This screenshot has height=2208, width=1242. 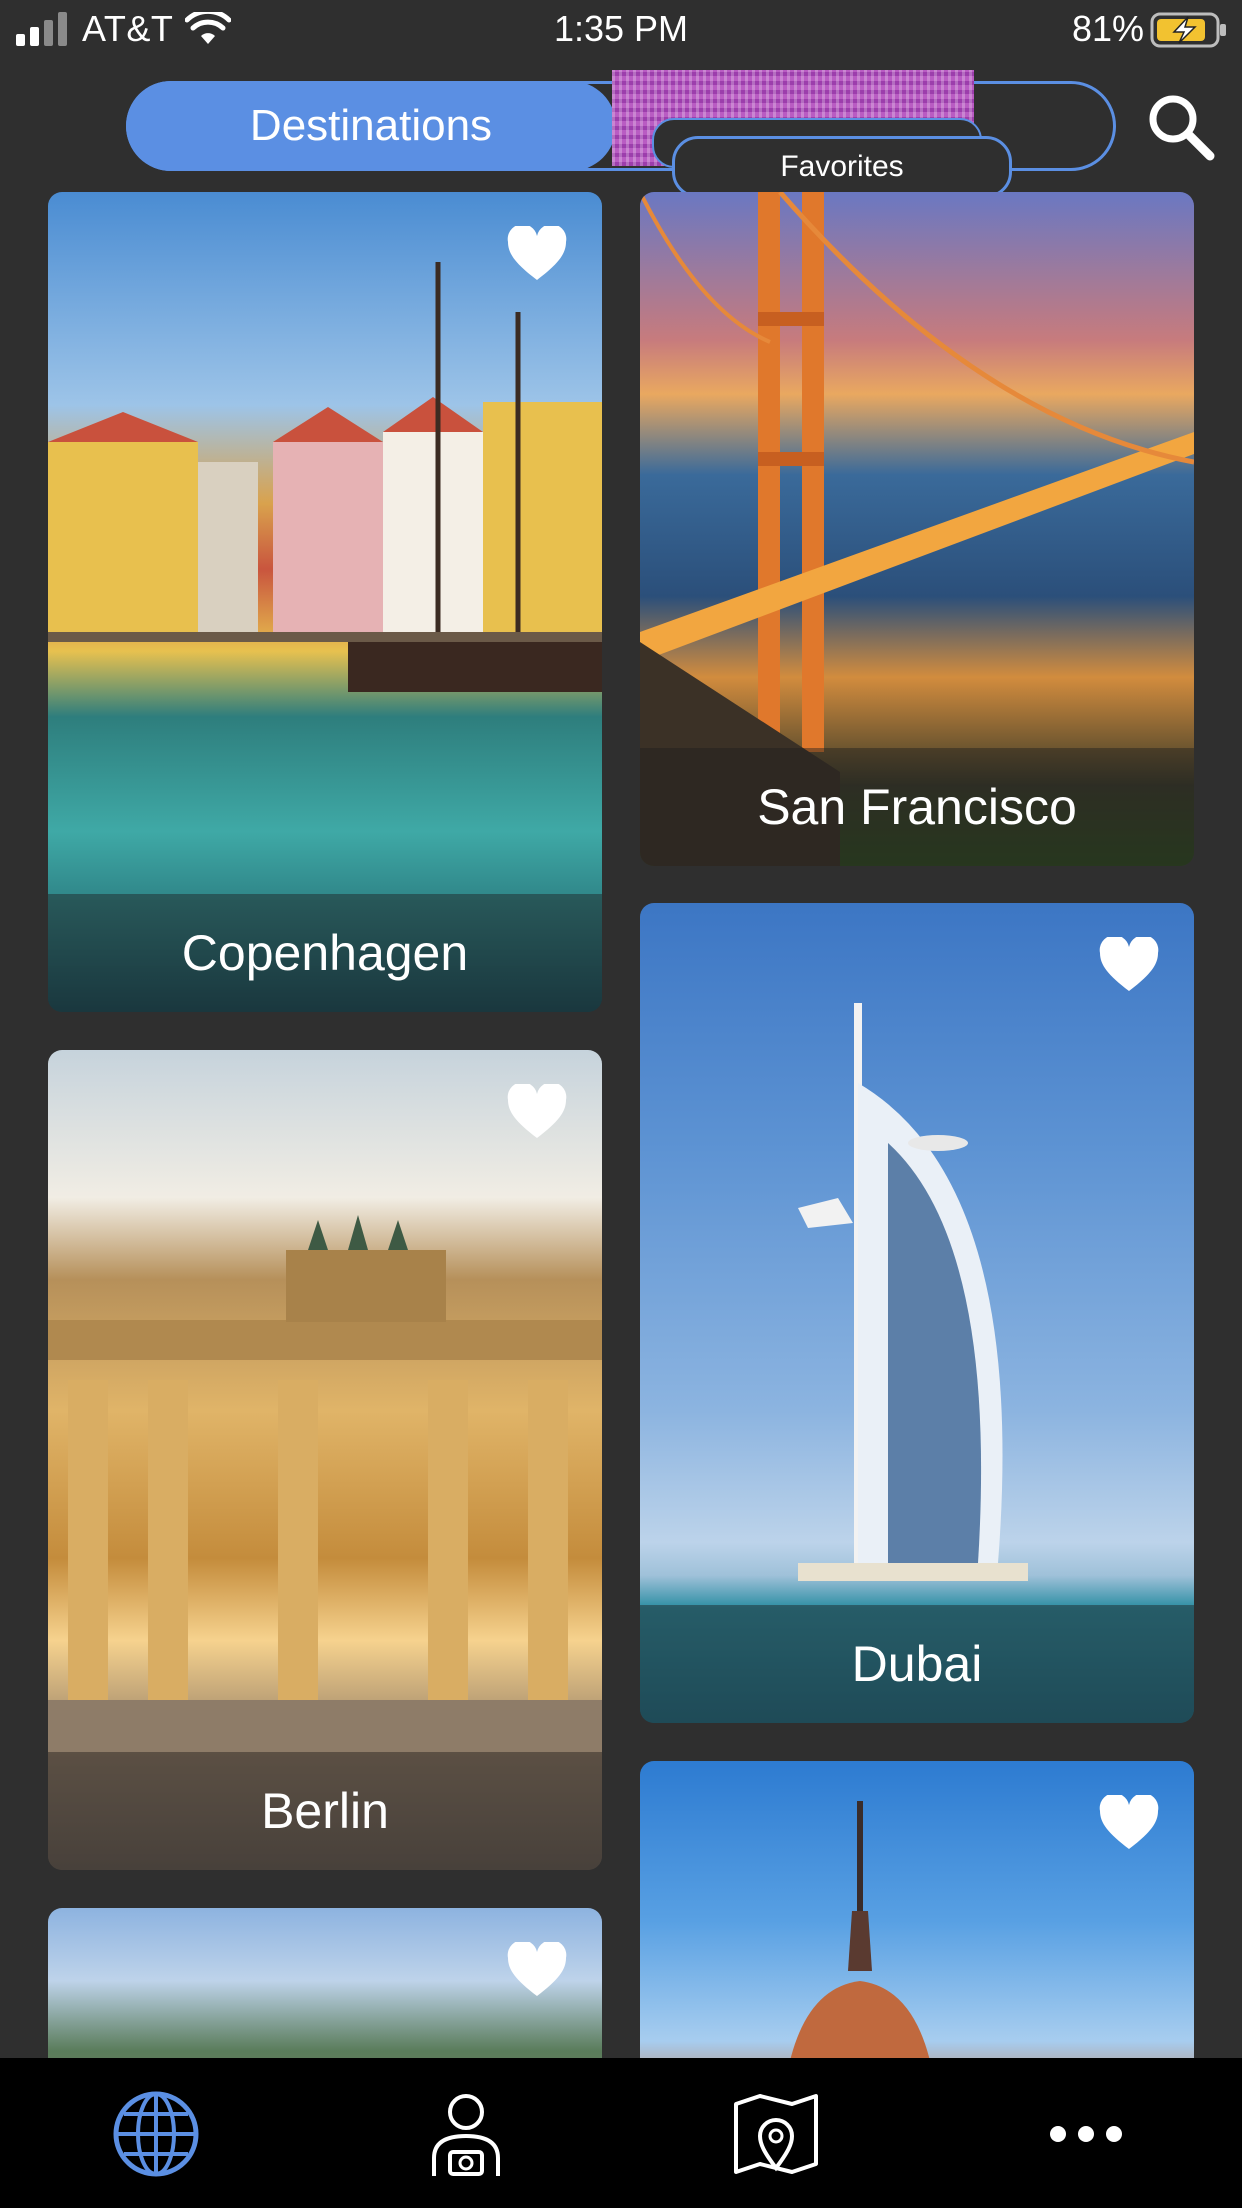 What do you see at coordinates (325, 1811) in the screenshot?
I see `destination-name: Berlin` at bounding box center [325, 1811].